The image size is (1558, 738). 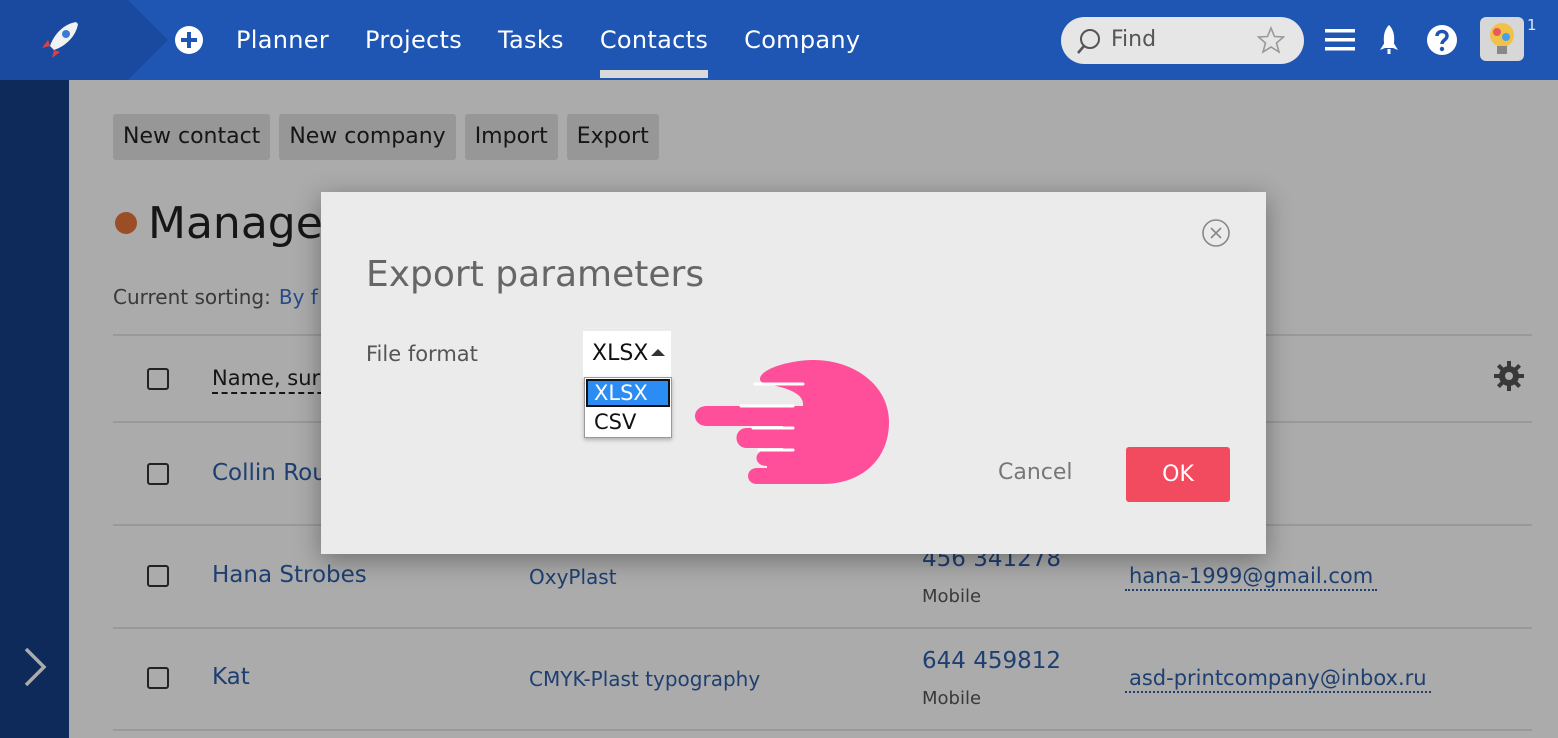 What do you see at coordinates (620, 353) in the screenshot?
I see `select-current-value: XLSX` at bounding box center [620, 353].